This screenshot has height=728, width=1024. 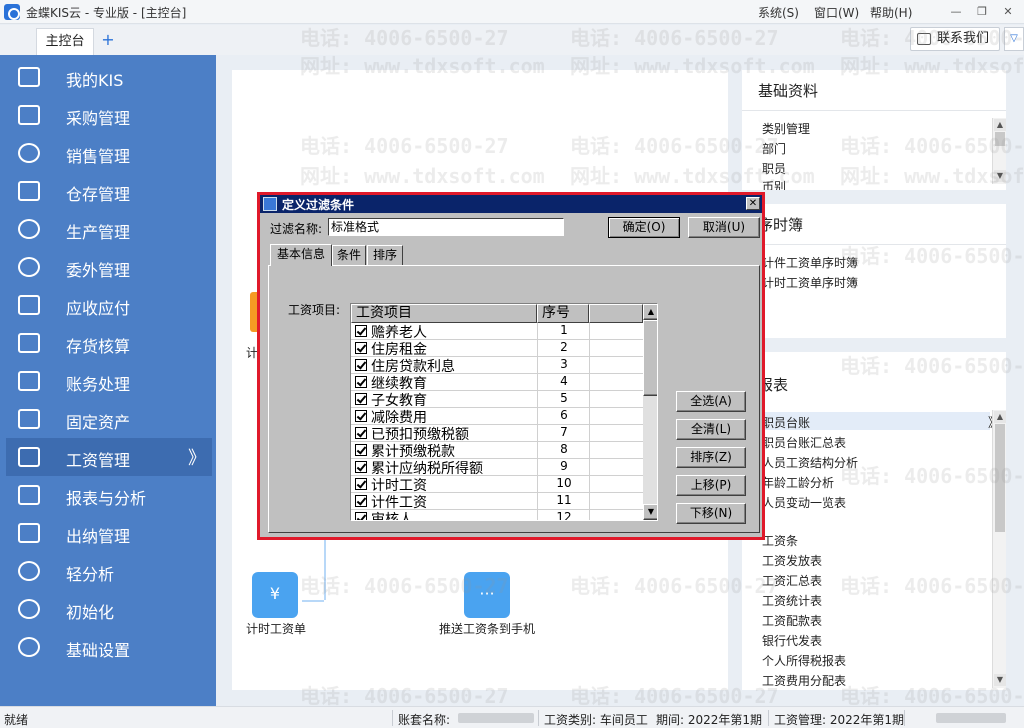 I want to click on table-row: 累计预缴税款 8, so click(x=497, y=451).